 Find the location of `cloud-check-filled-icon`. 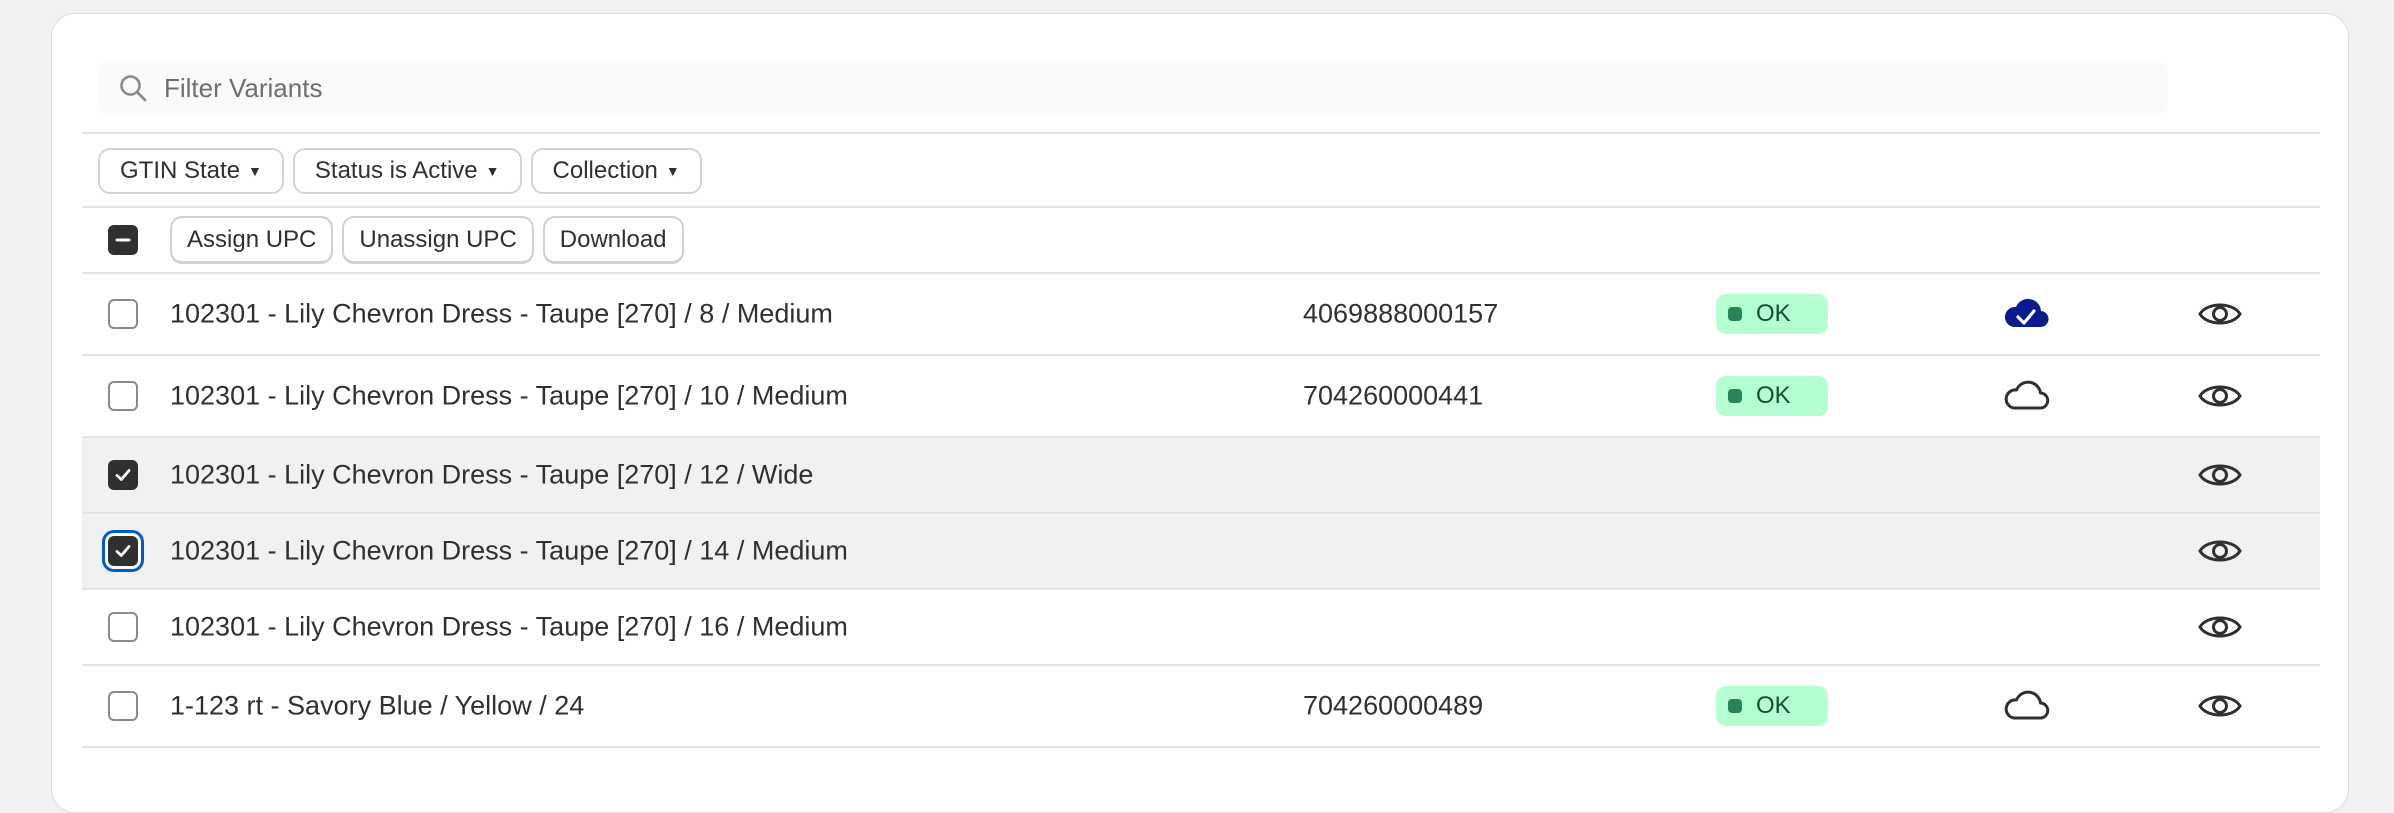

cloud-check-filled-icon is located at coordinates (2026, 313).